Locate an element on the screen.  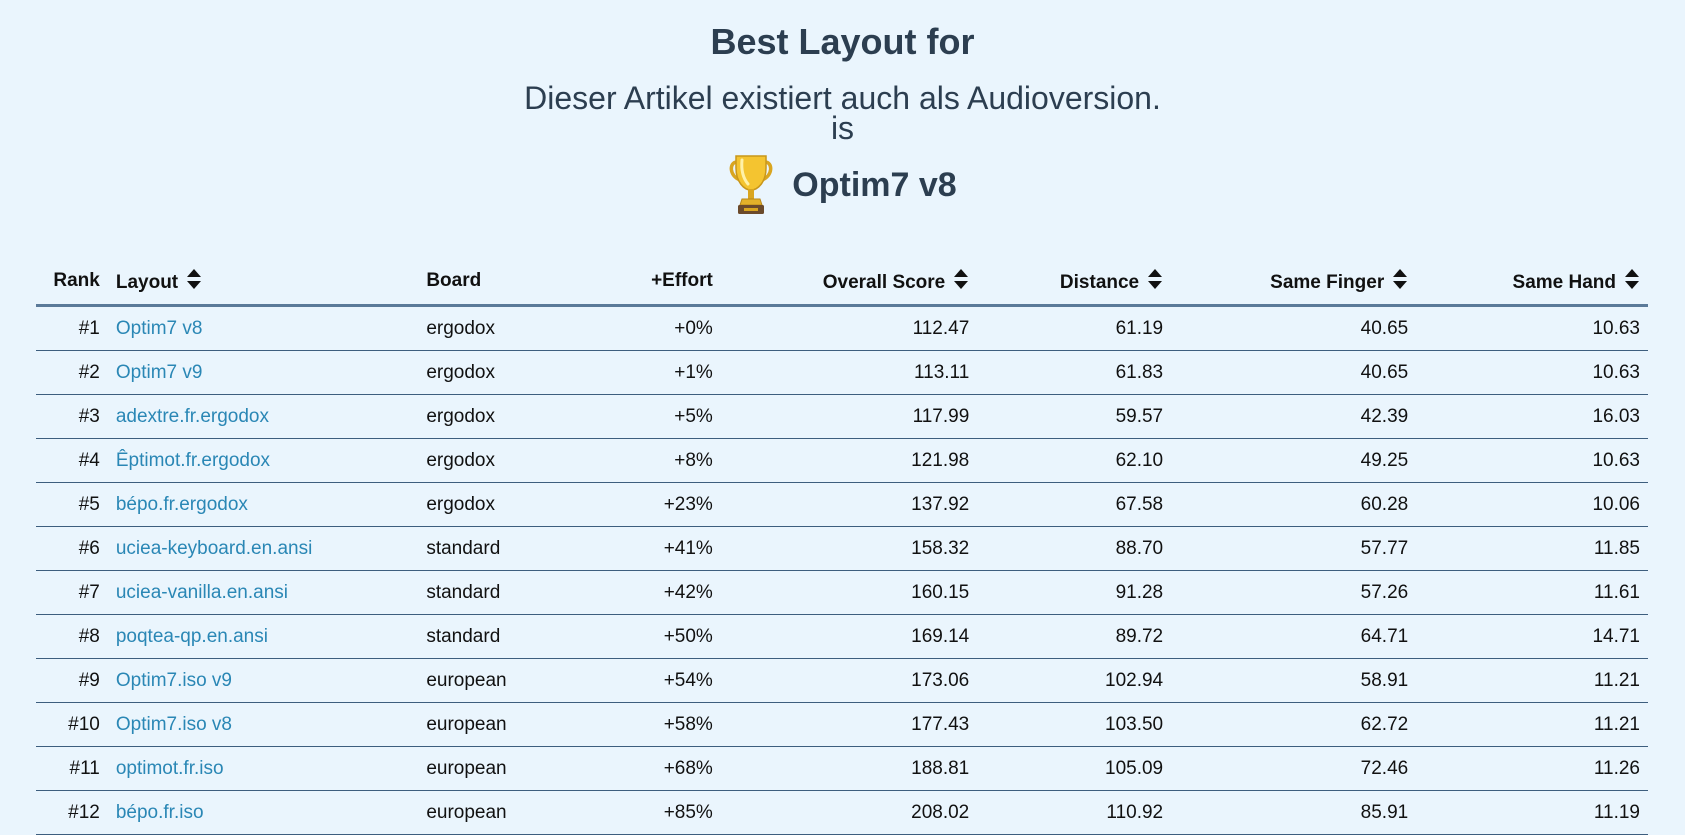
rank-cell: #7 is located at coordinates (72, 592).